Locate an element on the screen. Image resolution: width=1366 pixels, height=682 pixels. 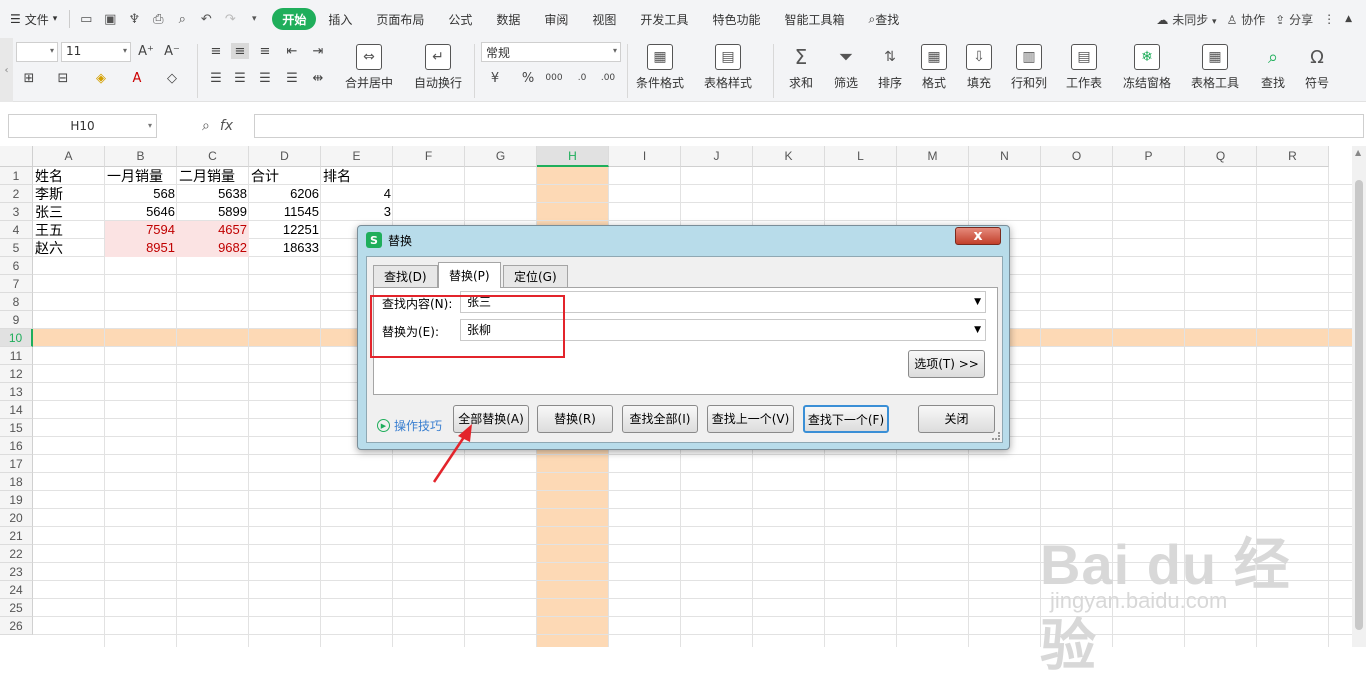
cell: 王五 is located at coordinates (69, 230).